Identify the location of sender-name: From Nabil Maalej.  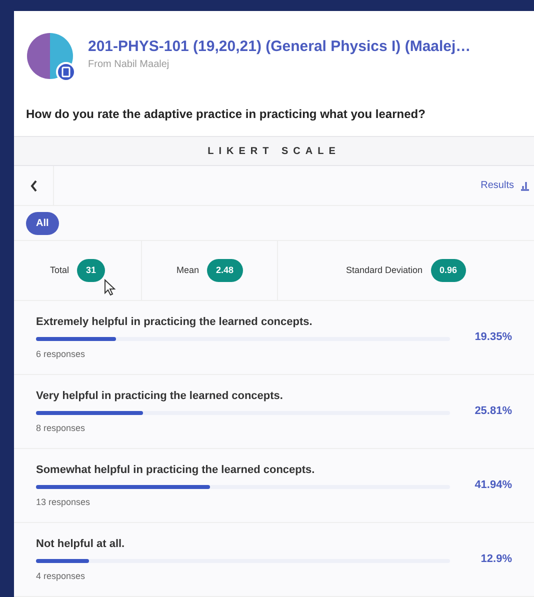
(129, 65).